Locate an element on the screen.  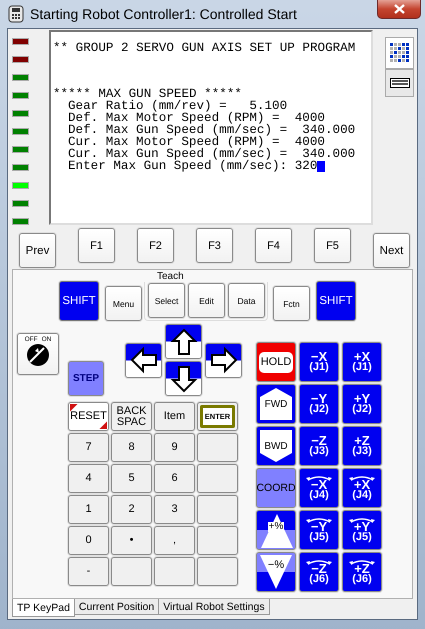
screen-line: Cur. Max Motor Speed (RPM) = 4000 is located at coordinates (196, 142).